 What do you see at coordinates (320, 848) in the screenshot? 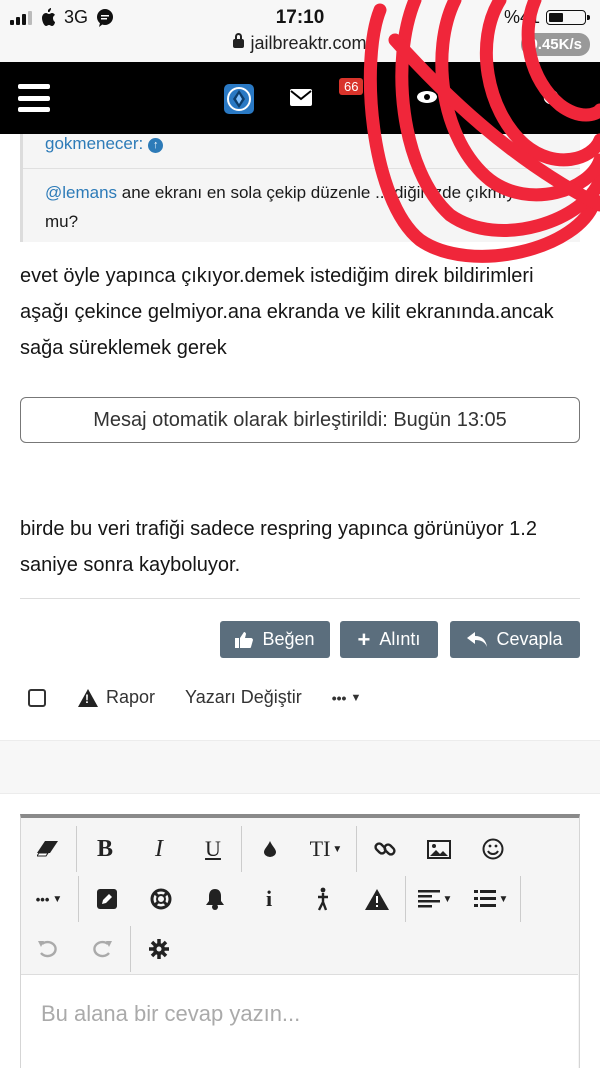
I see `font-size-icon: TI` at bounding box center [320, 848].